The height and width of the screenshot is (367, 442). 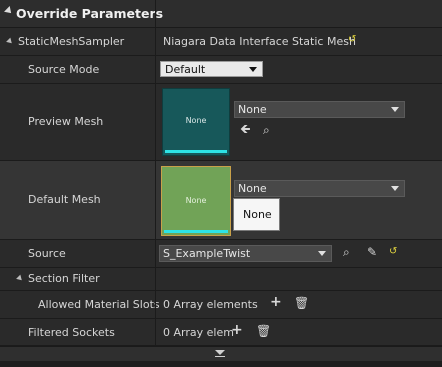 I want to click on source-mode-value: Default, so click(x=185, y=69).